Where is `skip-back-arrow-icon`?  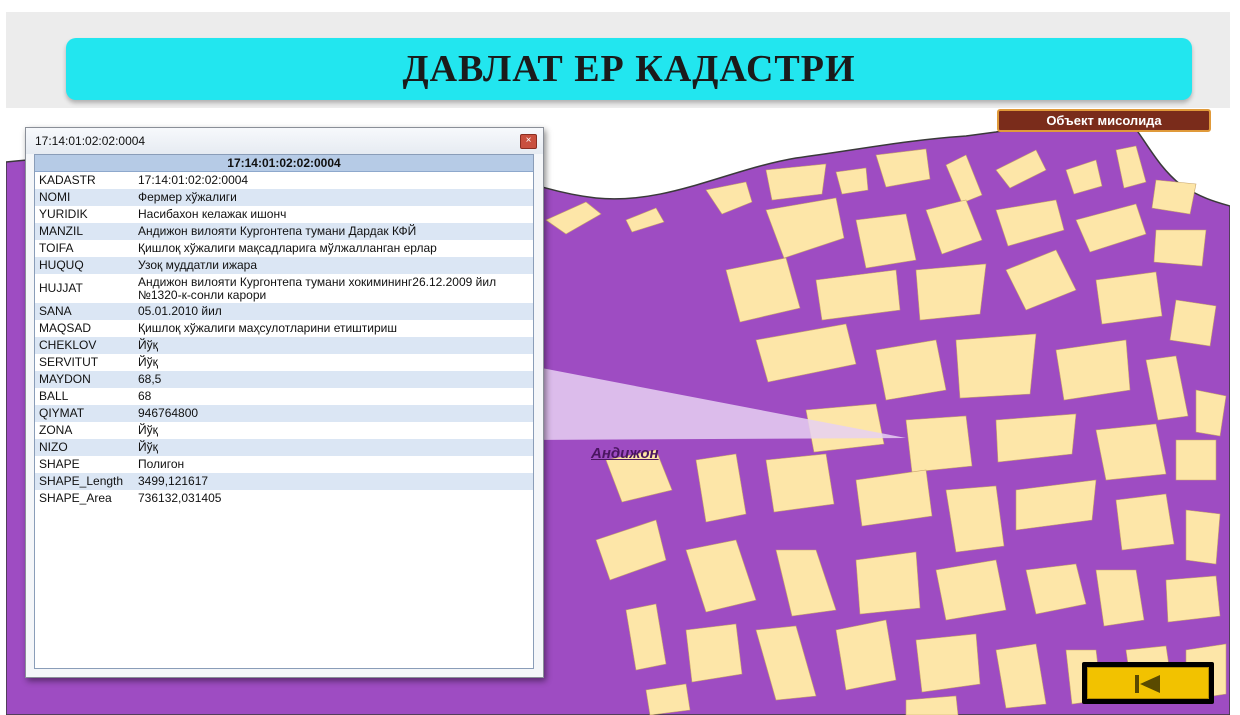
skip-back-arrow-icon is located at coordinates (1150, 684).